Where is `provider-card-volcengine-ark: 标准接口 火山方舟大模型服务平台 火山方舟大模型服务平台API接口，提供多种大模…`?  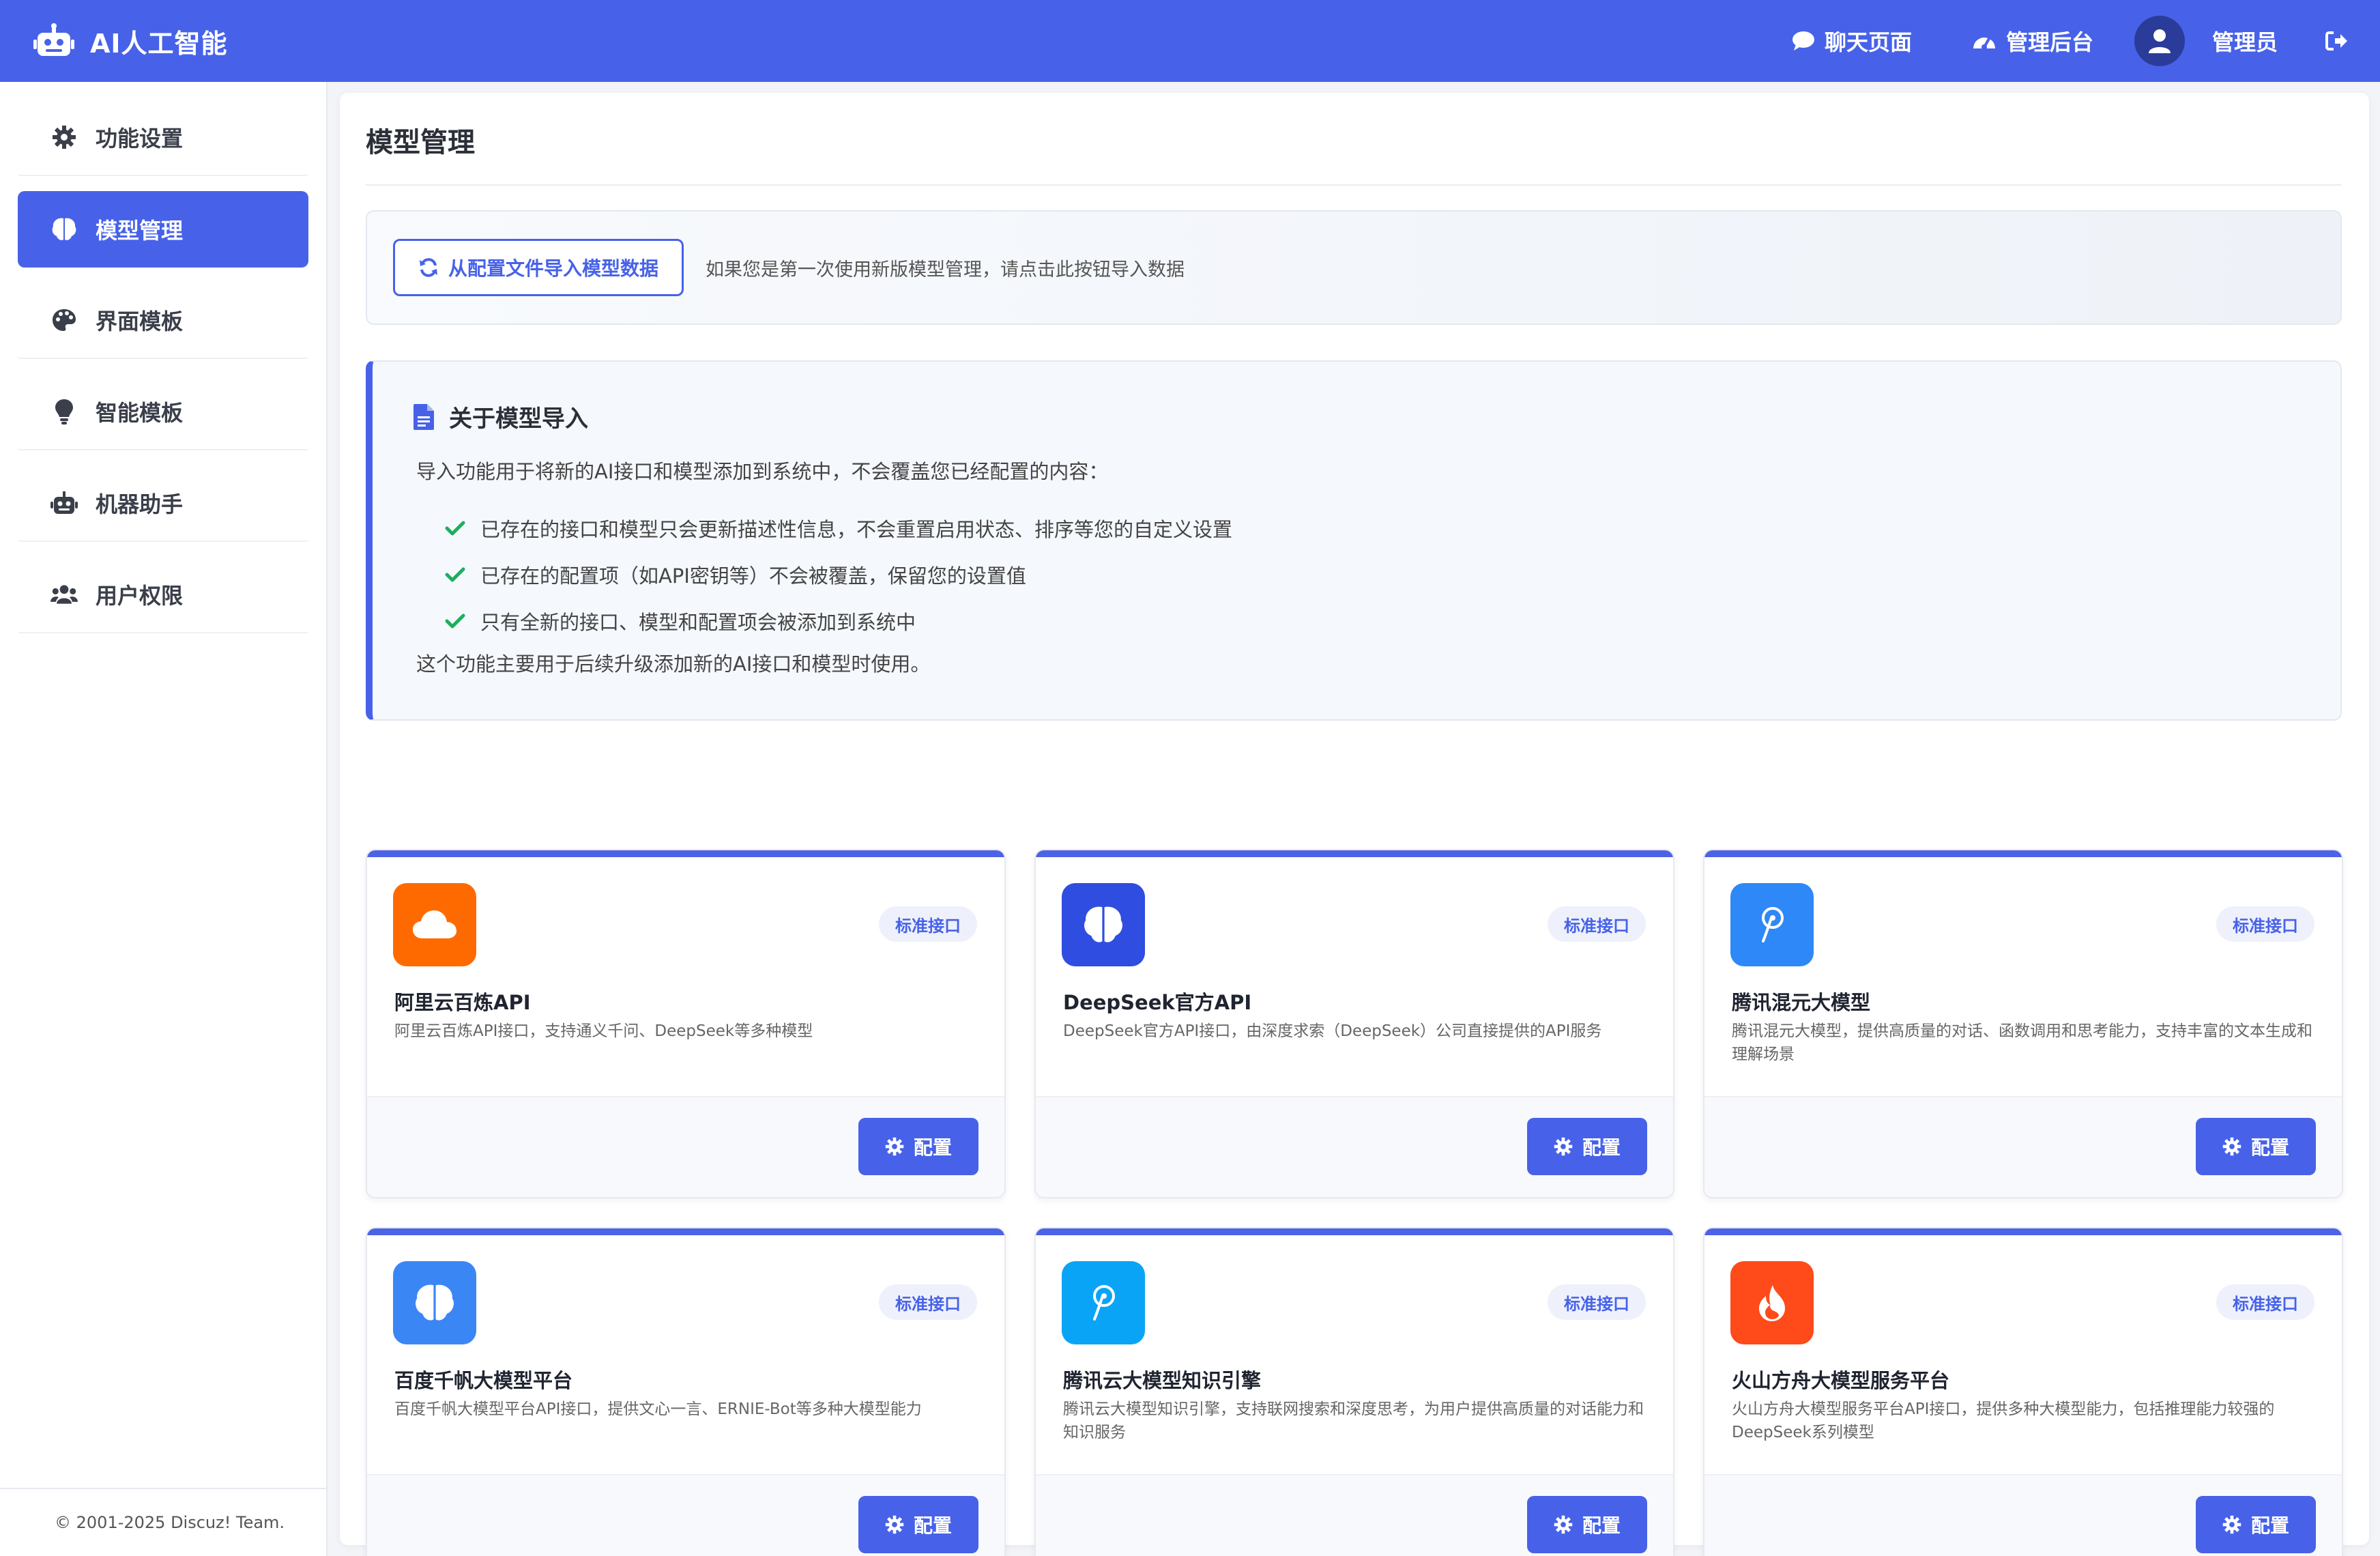
provider-card-volcengine-ark: 标准接口 火山方舟大模型服务平台 火山方舟大模型服务平台API接口，提供多种大模… is located at coordinates (2023, 1391).